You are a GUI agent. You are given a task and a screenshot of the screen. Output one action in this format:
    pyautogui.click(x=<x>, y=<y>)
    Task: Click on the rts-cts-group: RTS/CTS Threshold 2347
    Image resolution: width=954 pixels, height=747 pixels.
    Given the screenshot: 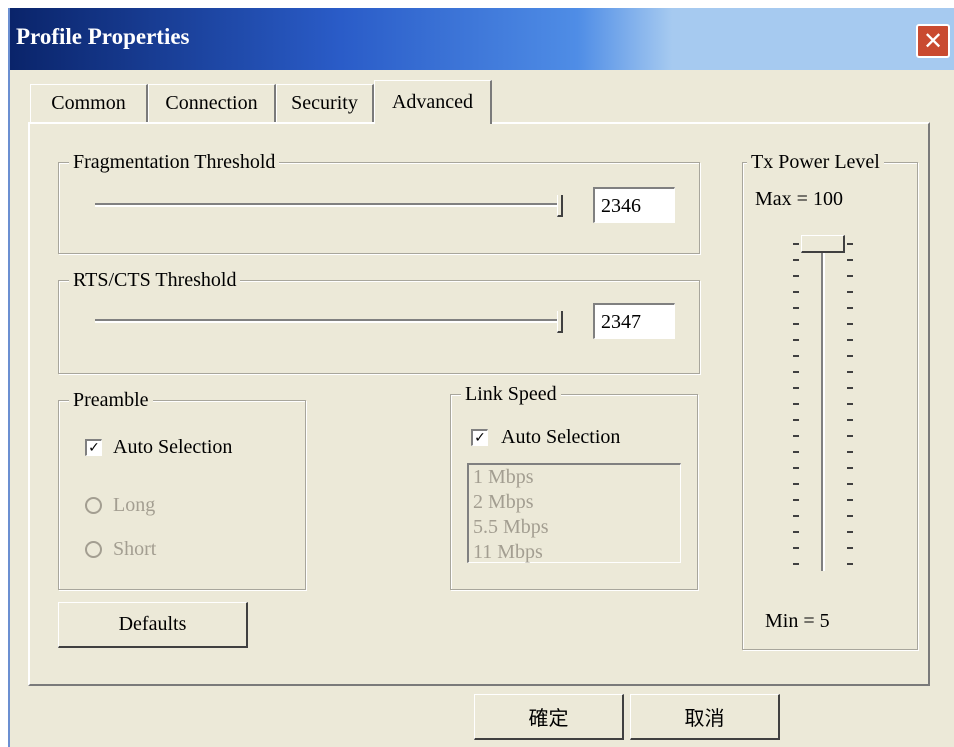 What is the action you would take?
    pyautogui.click(x=379, y=321)
    